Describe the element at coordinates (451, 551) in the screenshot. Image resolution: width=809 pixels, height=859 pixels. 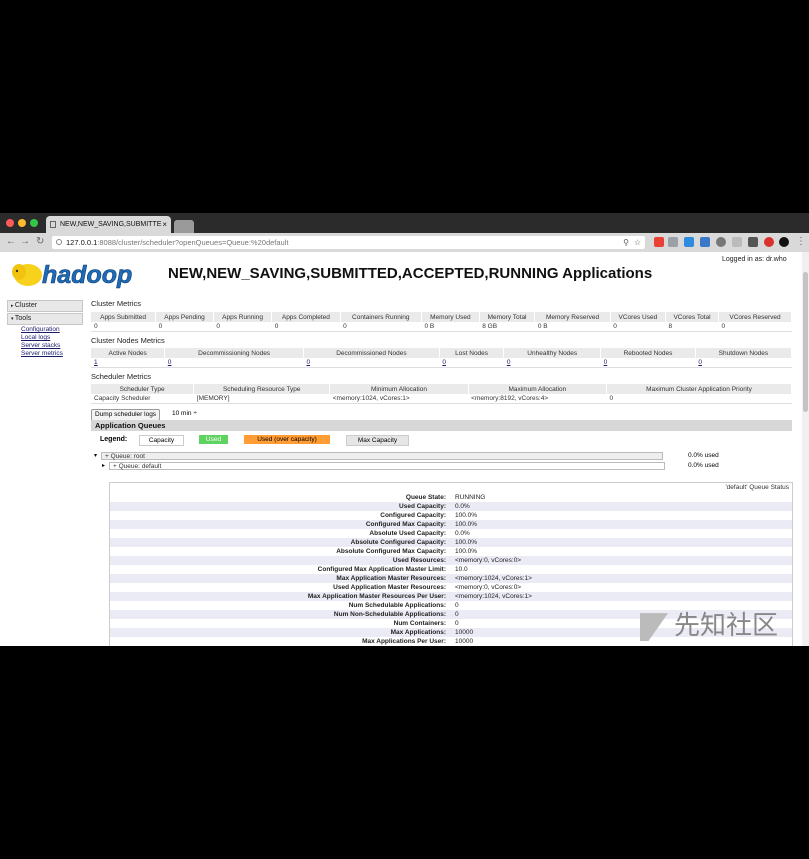
I see `status-row: Absolute Configured Max Capacity: 100.0%` at that location.